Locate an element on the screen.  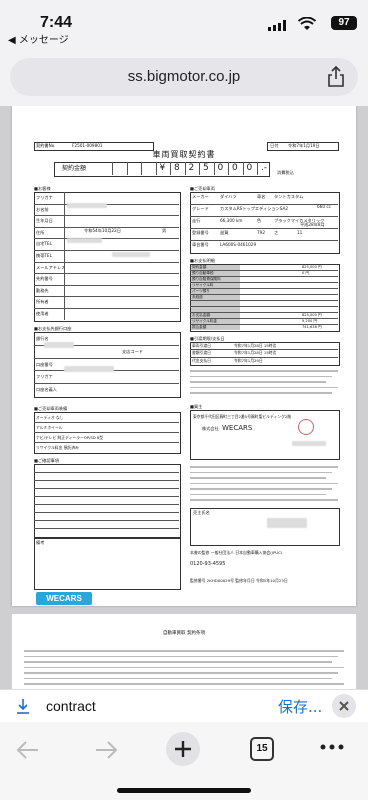
customer-row-label: 生年月日 is located at coordinates (44, 221).